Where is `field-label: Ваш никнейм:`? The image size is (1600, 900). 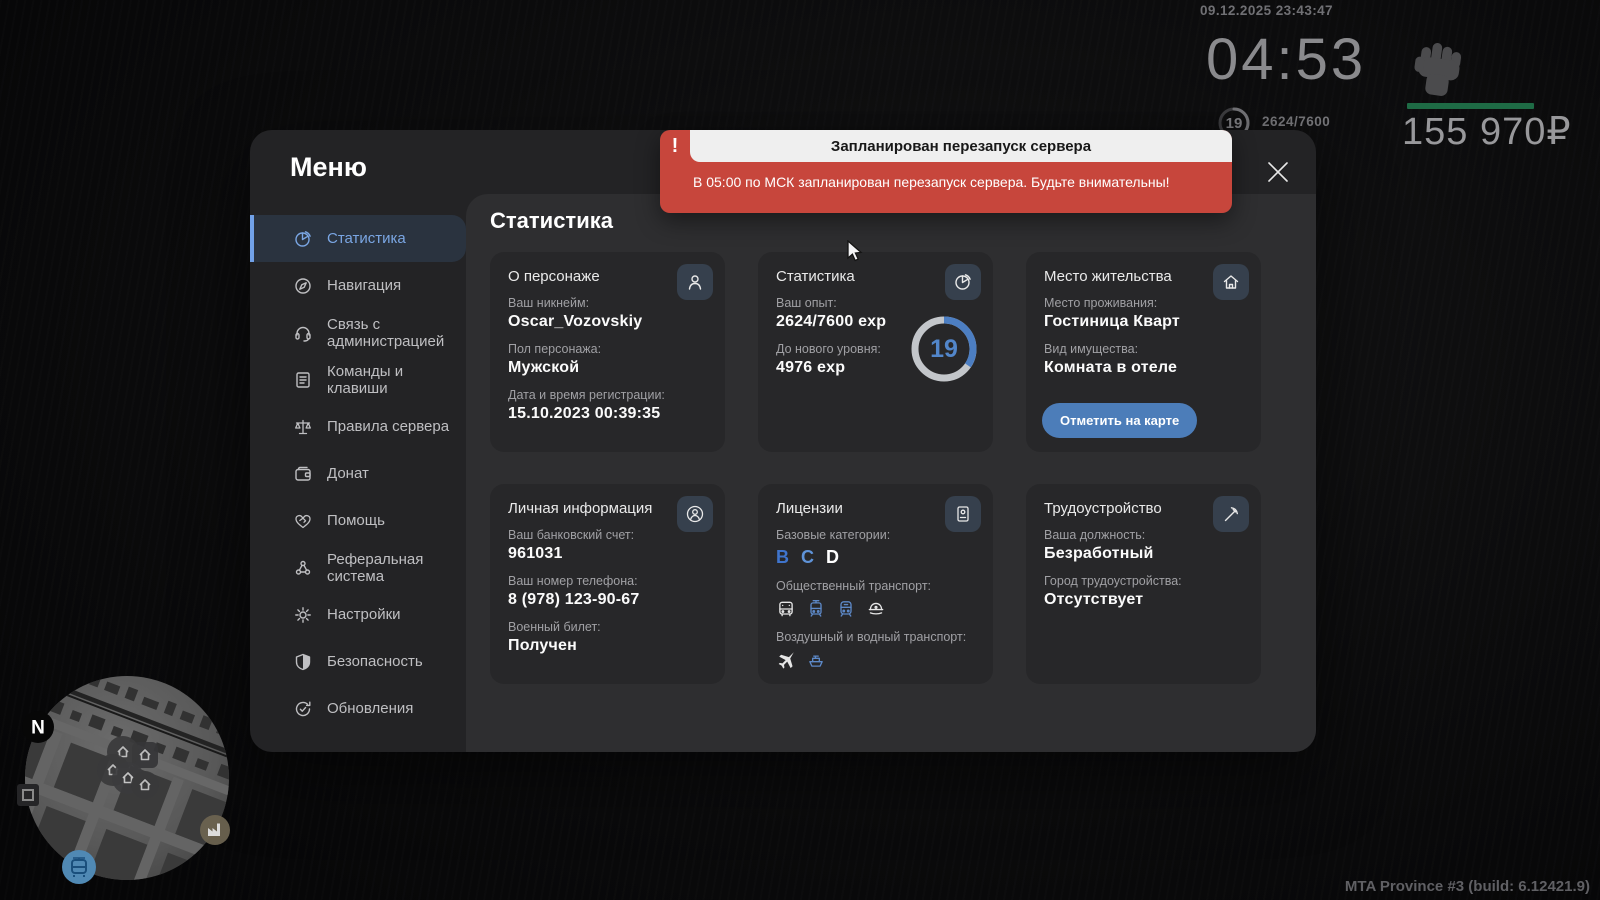
field-label: Ваш никнейм: is located at coordinates (549, 303).